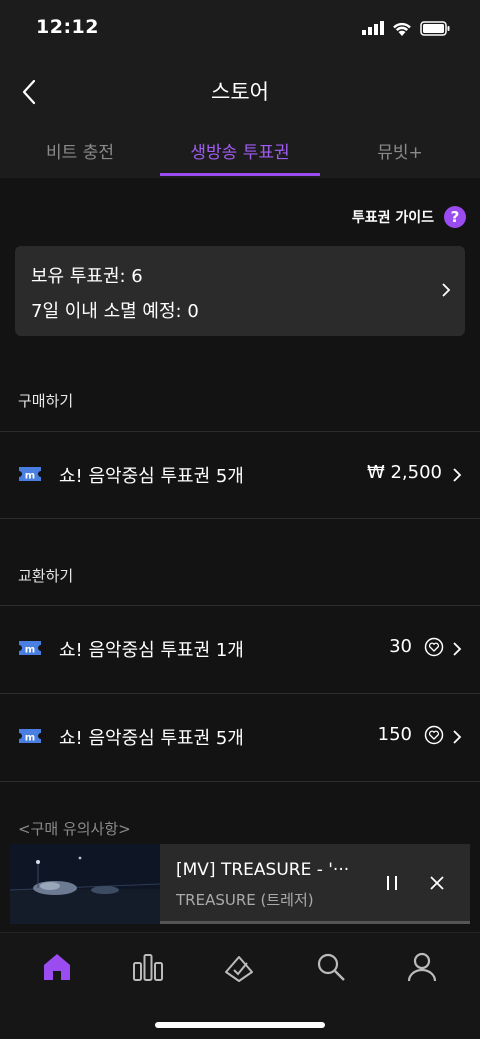 This screenshot has width=480, height=1039. I want to click on video-thumbnail, so click(85, 884).